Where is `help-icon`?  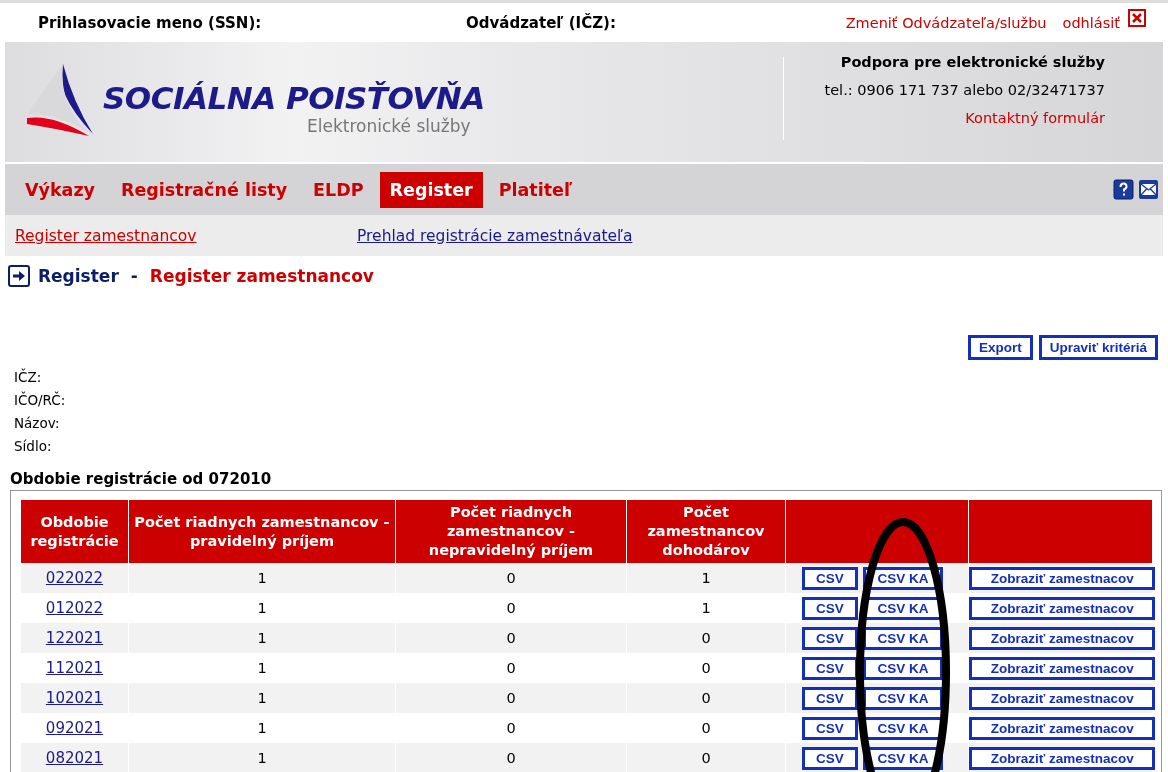 help-icon is located at coordinates (1123, 189).